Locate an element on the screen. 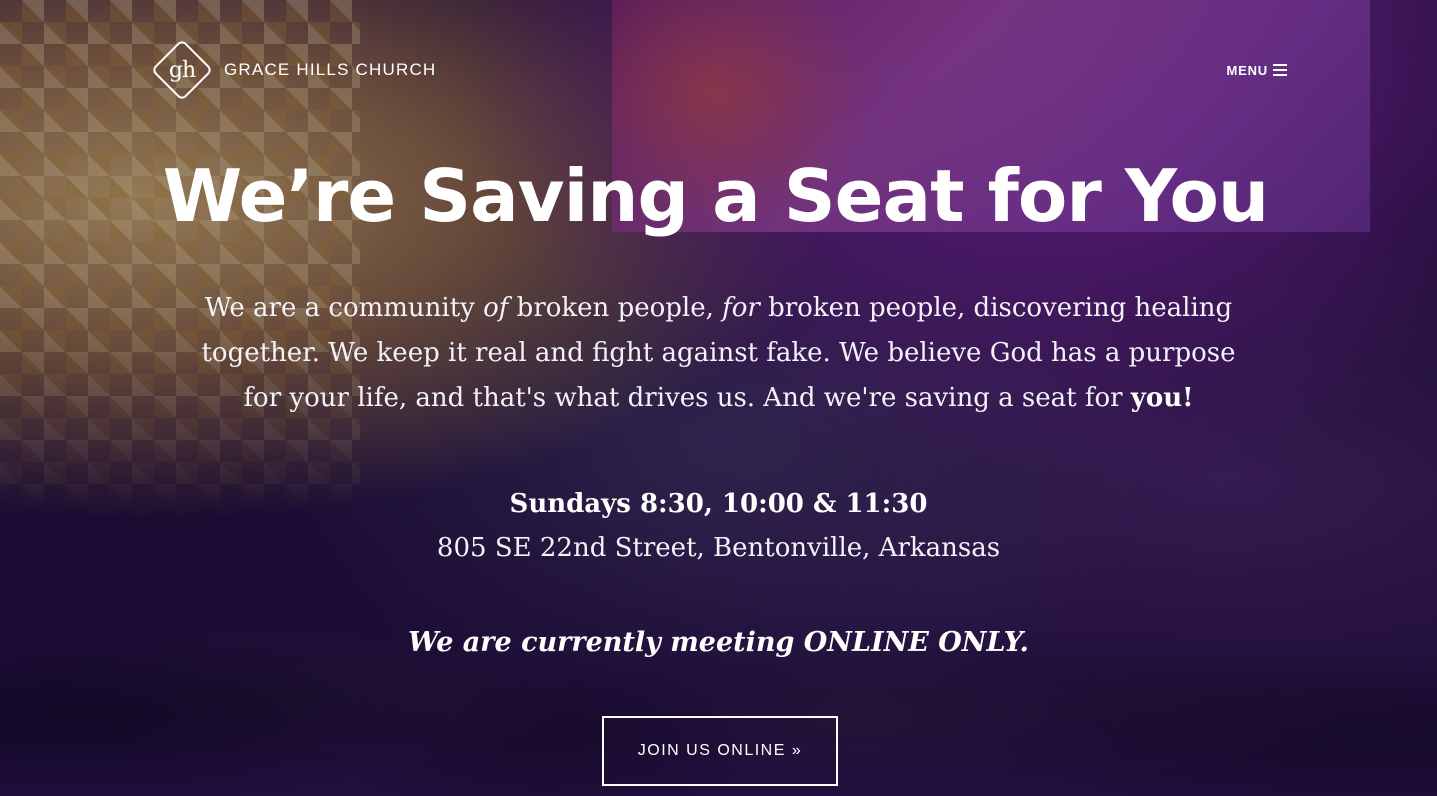 The height and width of the screenshot is (796, 1437). service-times: Sundays 8:30, 10:00 & 11:30 is located at coordinates (718, 504).